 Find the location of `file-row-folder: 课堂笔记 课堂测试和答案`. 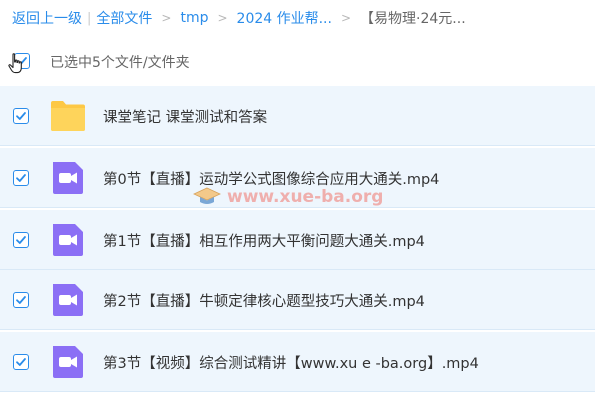

file-row-folder: 课堂笔记 课堂测试和答案 is located at coordinates (297, 116).